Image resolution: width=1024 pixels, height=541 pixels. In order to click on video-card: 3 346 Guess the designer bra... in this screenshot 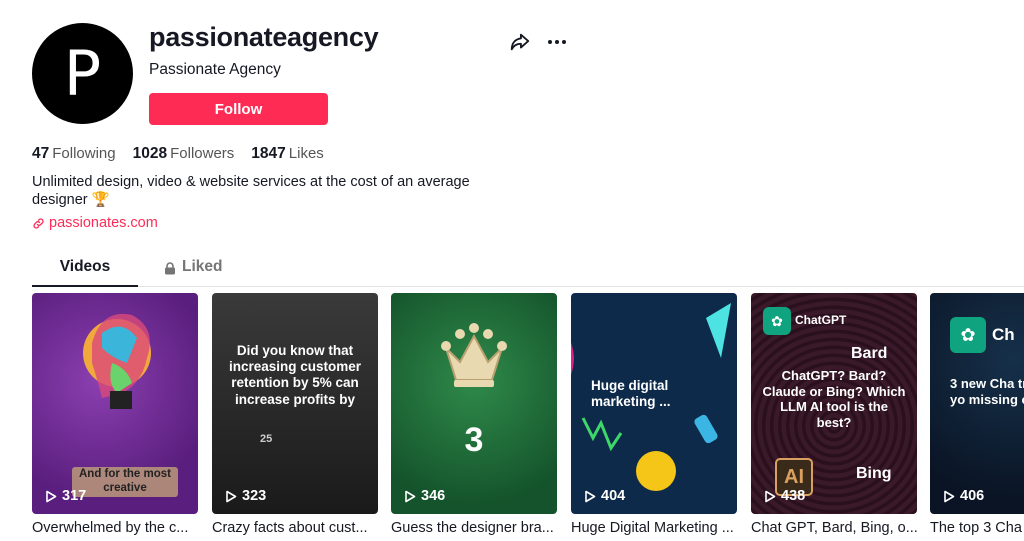, I will do `click(474, 414)`.